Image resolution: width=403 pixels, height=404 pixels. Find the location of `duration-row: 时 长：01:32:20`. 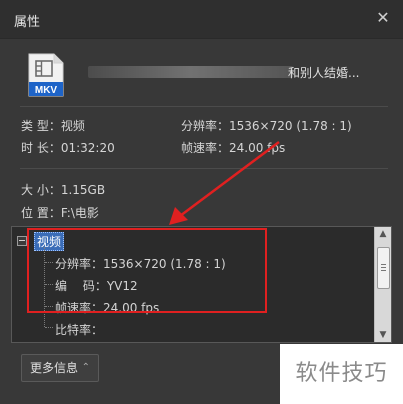

duration-row: 时 长：01:32:20 is located at coordinates (68, 148).